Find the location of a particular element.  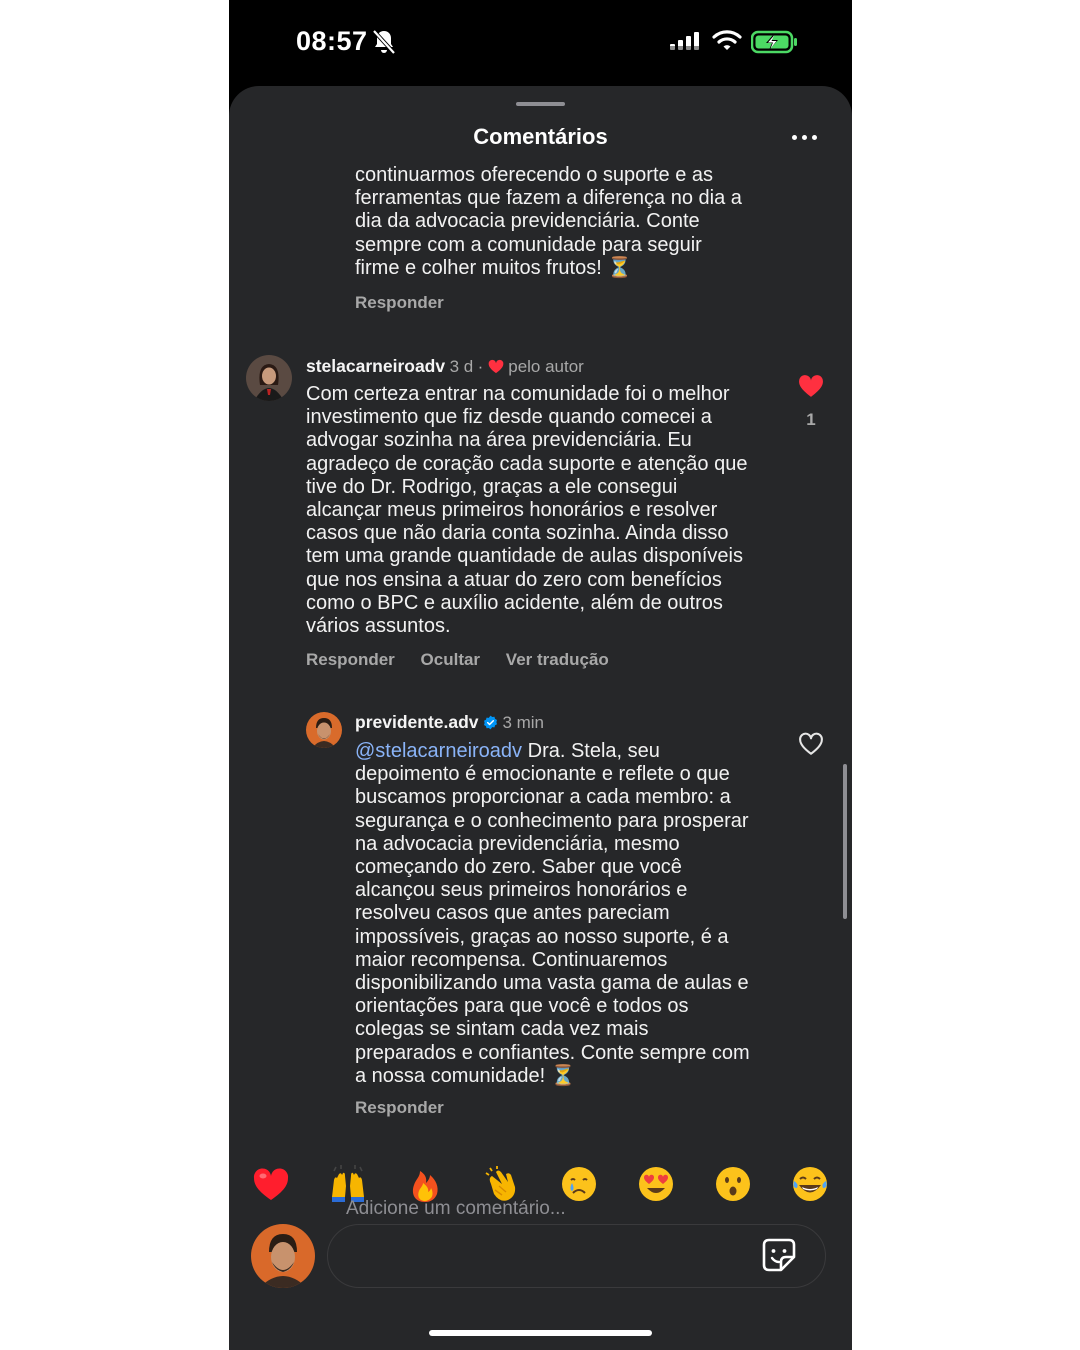

username: stelacarneiroadv is located at coordinates (375, 366).